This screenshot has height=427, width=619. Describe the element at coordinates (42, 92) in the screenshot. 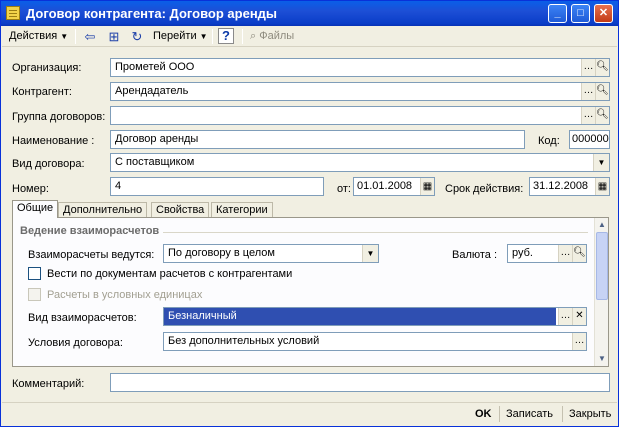

I see `contr-label: Контрагент:` at that location.